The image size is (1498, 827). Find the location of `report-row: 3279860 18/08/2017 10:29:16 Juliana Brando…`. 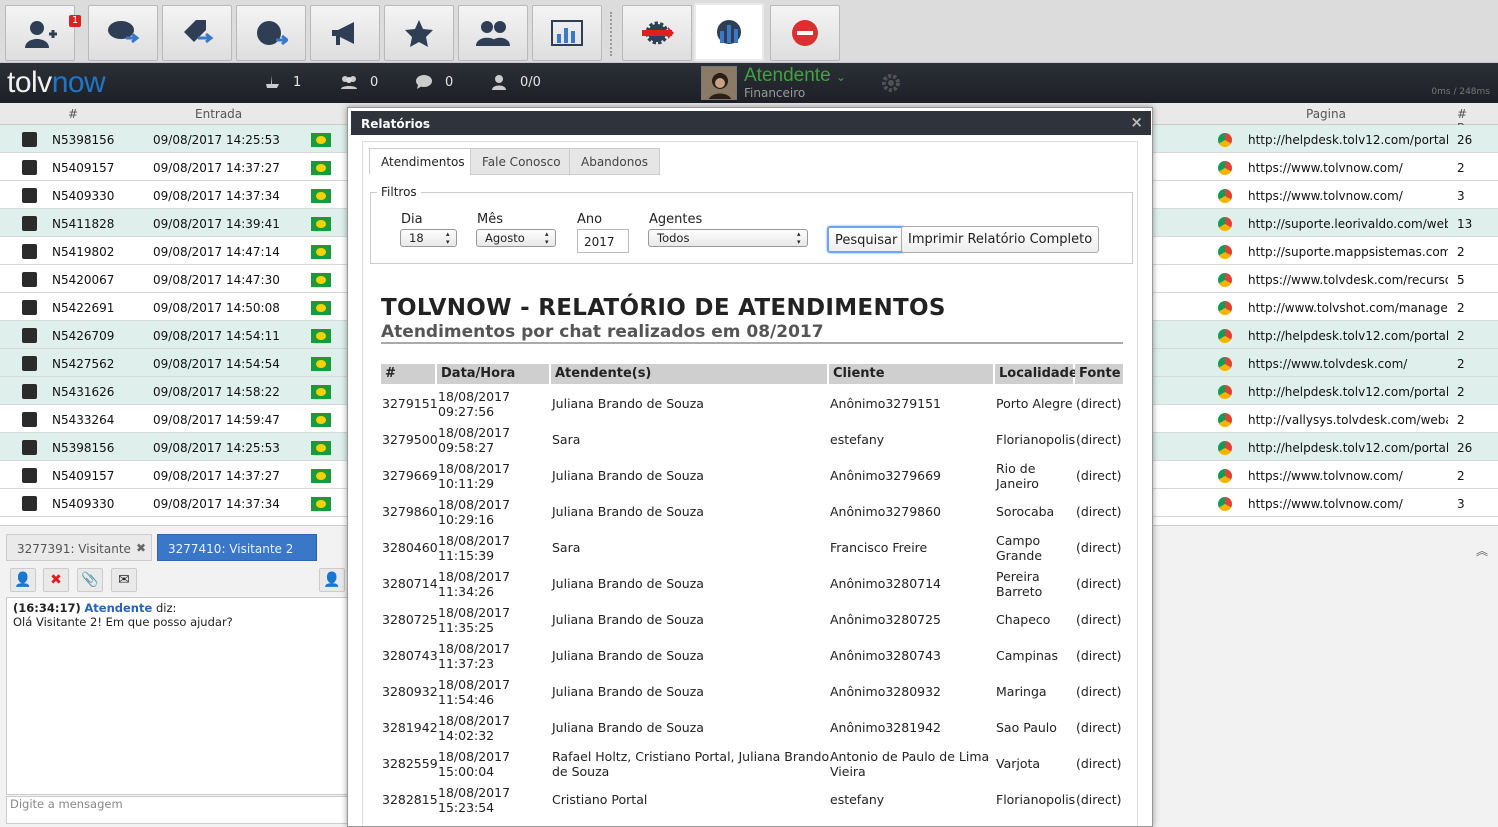

report-row: 3279860 18/08/2017 10:29:16 Juliana Brando… is located at coordinates (752, 512).